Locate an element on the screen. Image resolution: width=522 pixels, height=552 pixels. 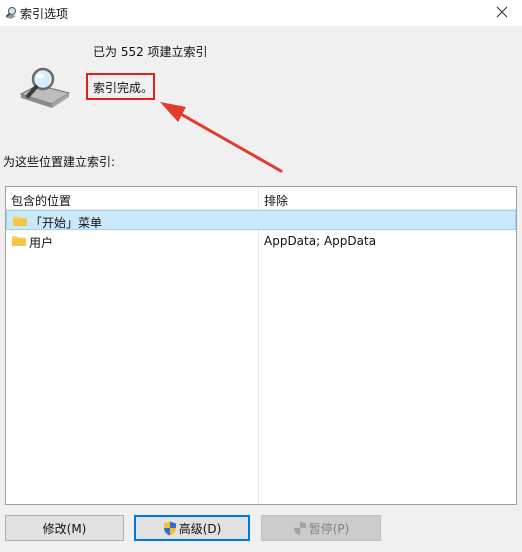
advanced-button: 高级(D) is located at coordinates (192, 528).